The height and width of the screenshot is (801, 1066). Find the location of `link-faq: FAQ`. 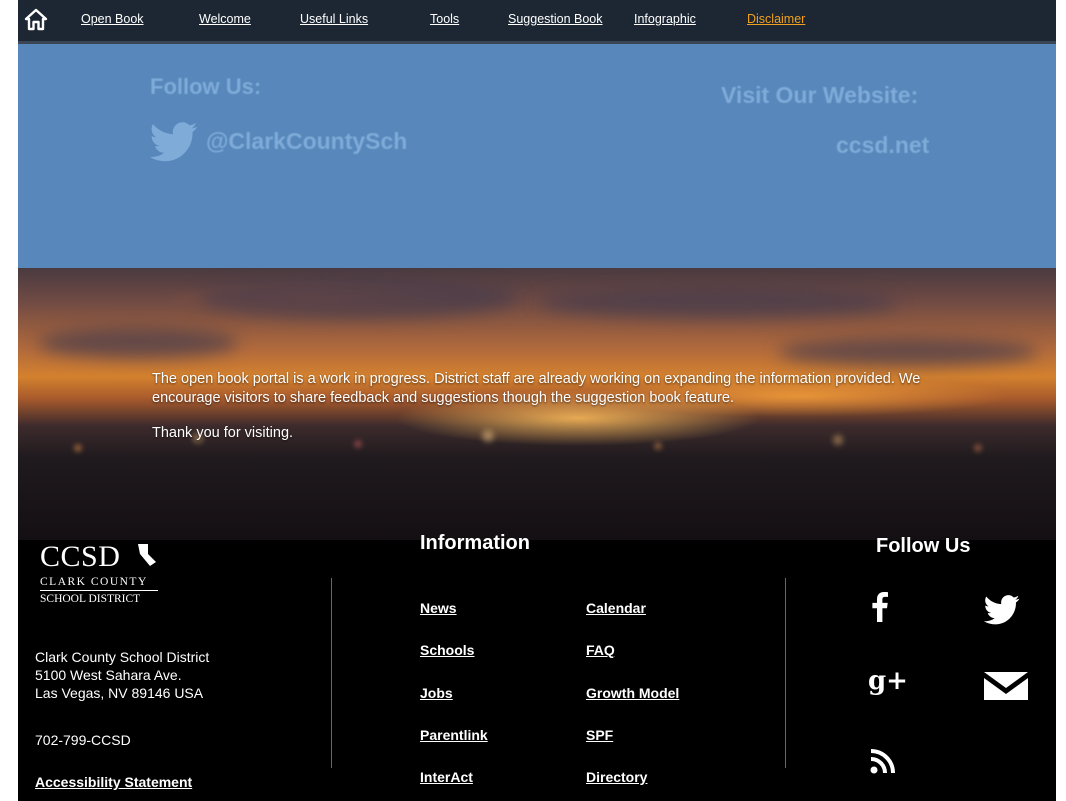

link-faq: FAQ is located at coordinates (600, 650).